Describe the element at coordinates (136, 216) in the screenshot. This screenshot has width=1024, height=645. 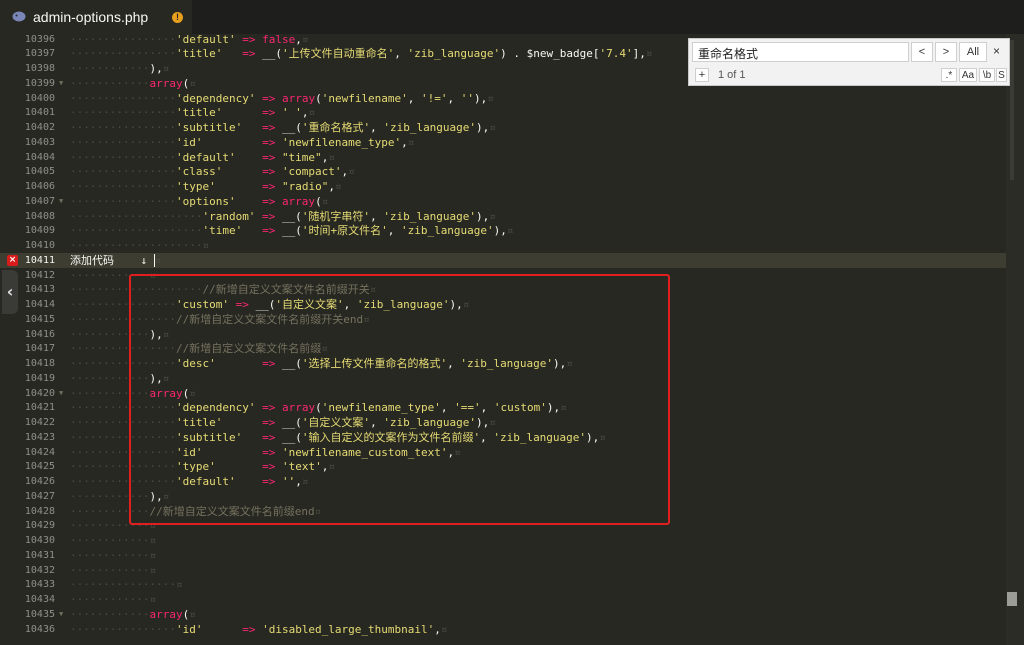
I see `indent-whitespace: ····················` at that location.